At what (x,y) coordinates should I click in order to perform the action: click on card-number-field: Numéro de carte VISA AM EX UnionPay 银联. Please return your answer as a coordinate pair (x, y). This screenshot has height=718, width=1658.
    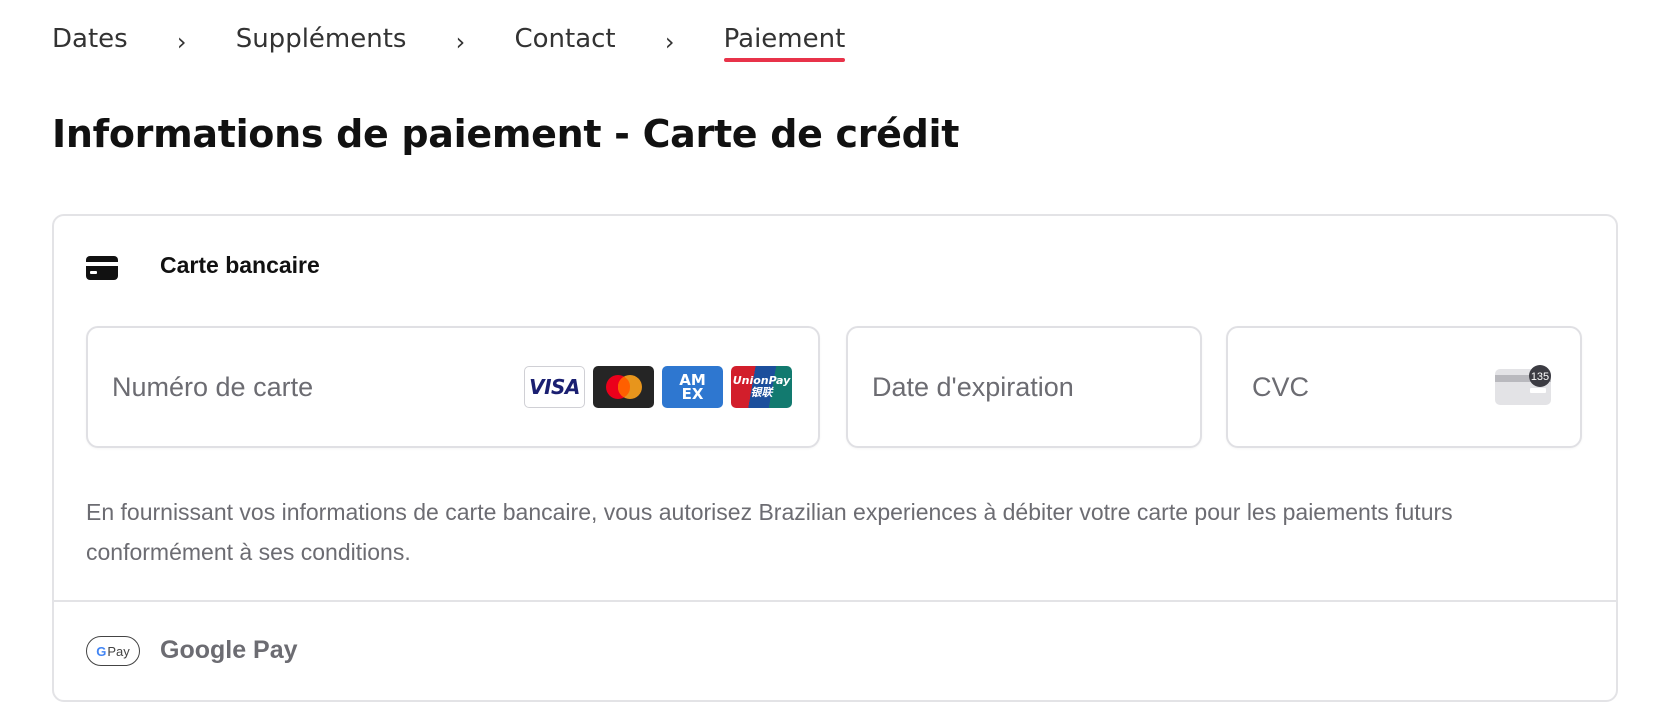
    Looking at the image, I should click on (453, 387).